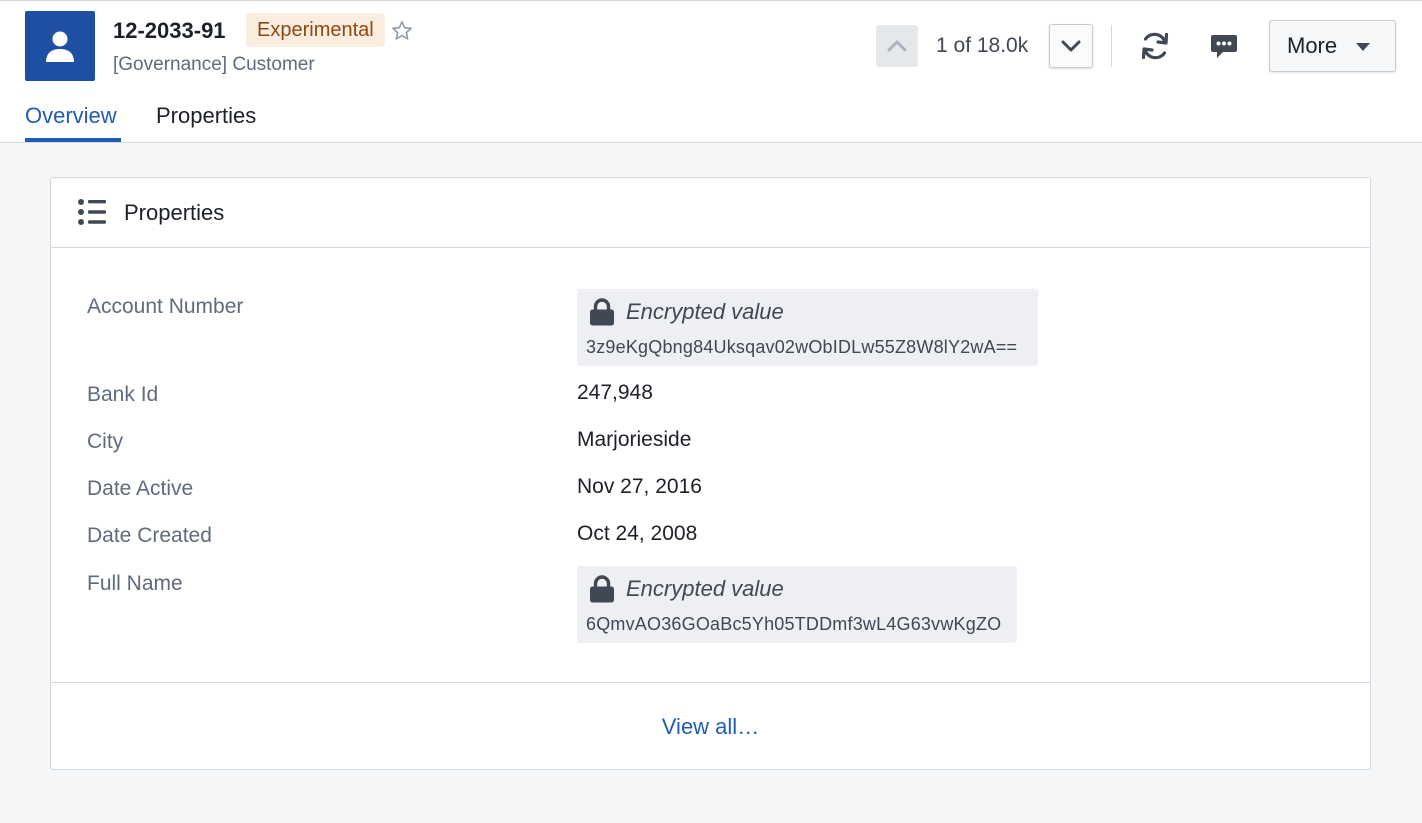 This screenshot has width=1422, height=823. What do you see at coordinates (1111, 46) in the screenshot?
I see `toolbar-divider` at bounding box center [1111, 46].